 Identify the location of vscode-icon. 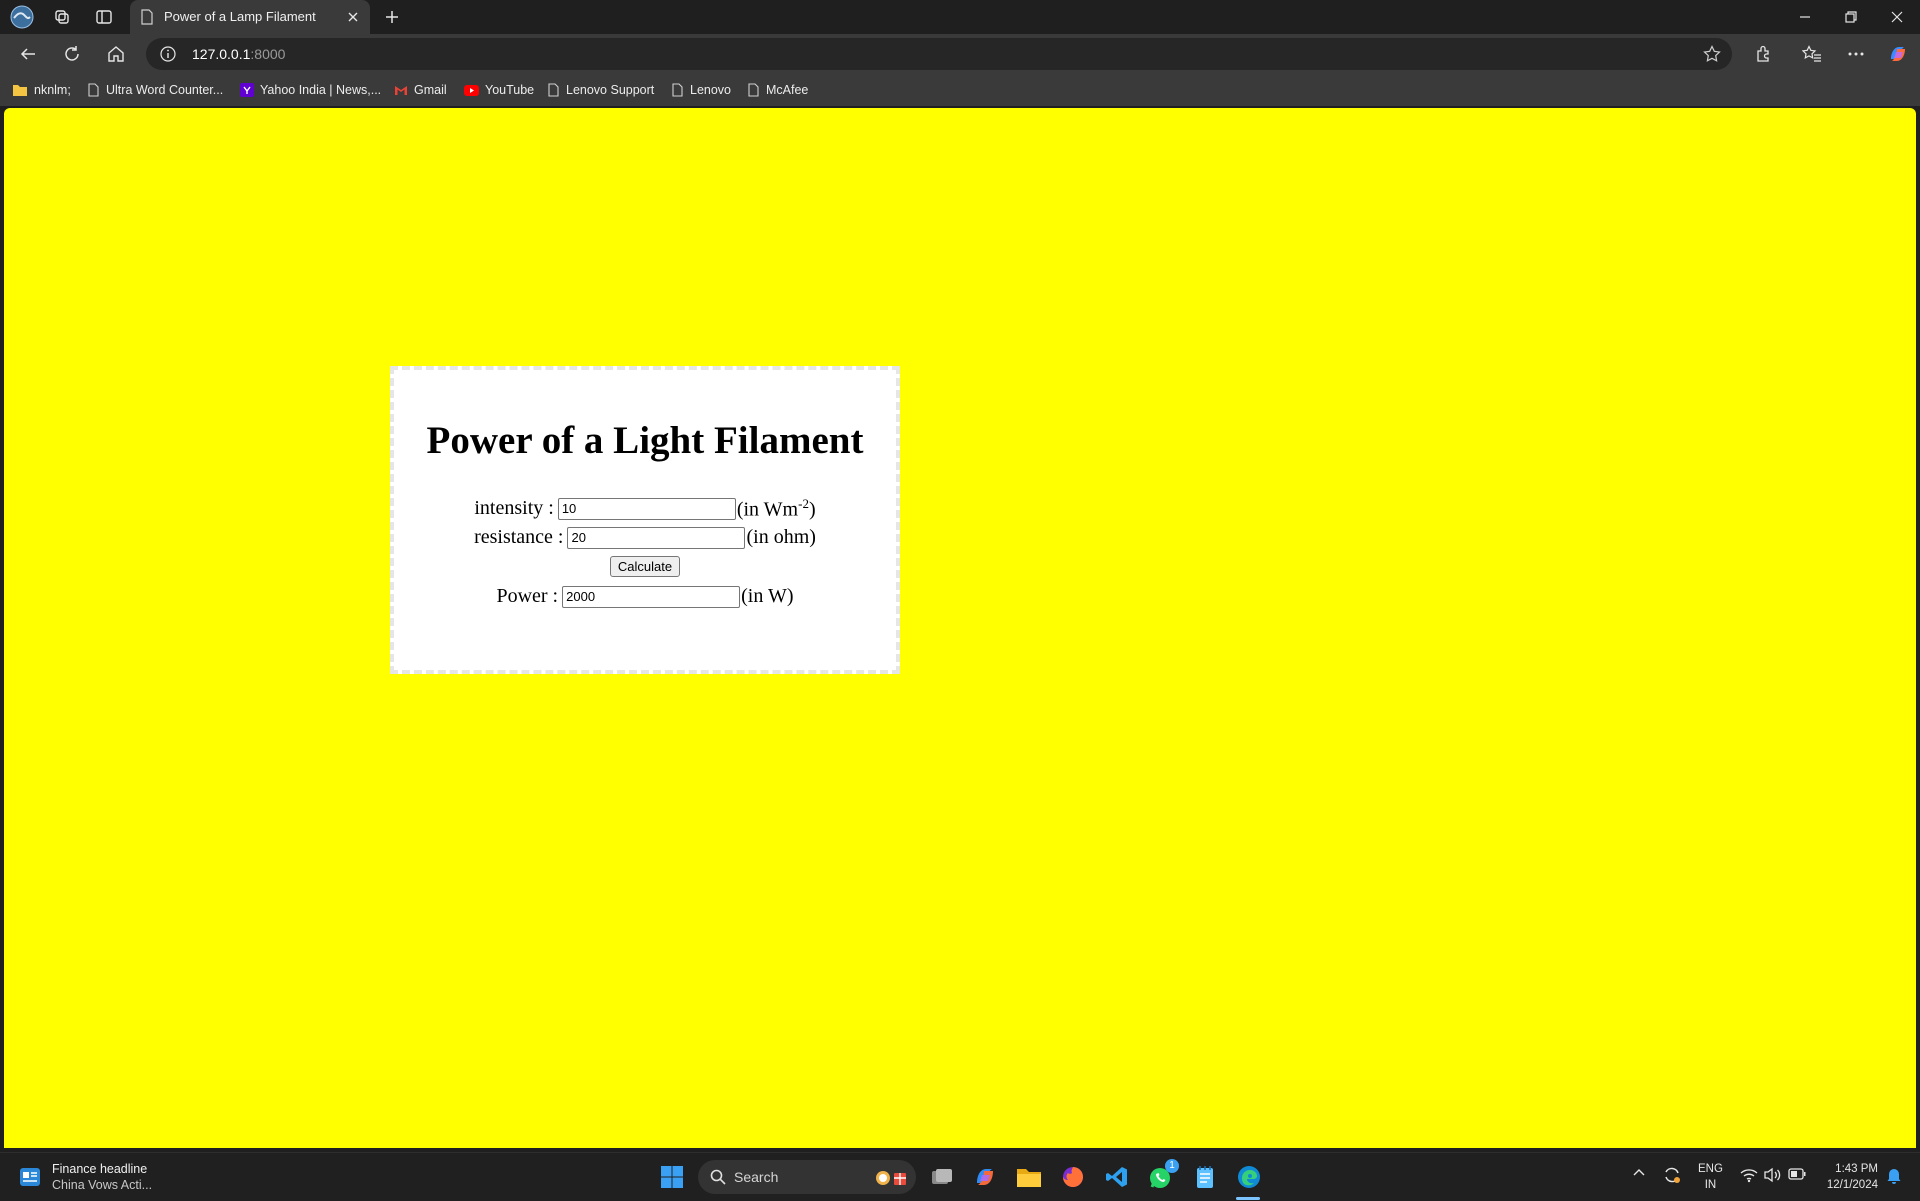
(1117, 1177).